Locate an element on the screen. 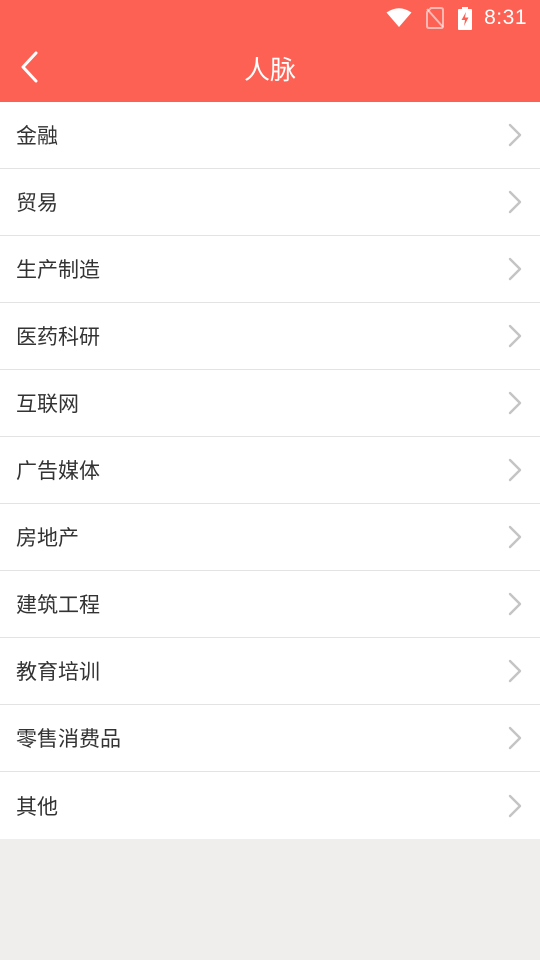 Image resolution: width=540 pixels, height=960 pixels. list-item-label: 广告媒体 is located at coordinates (58, 471).